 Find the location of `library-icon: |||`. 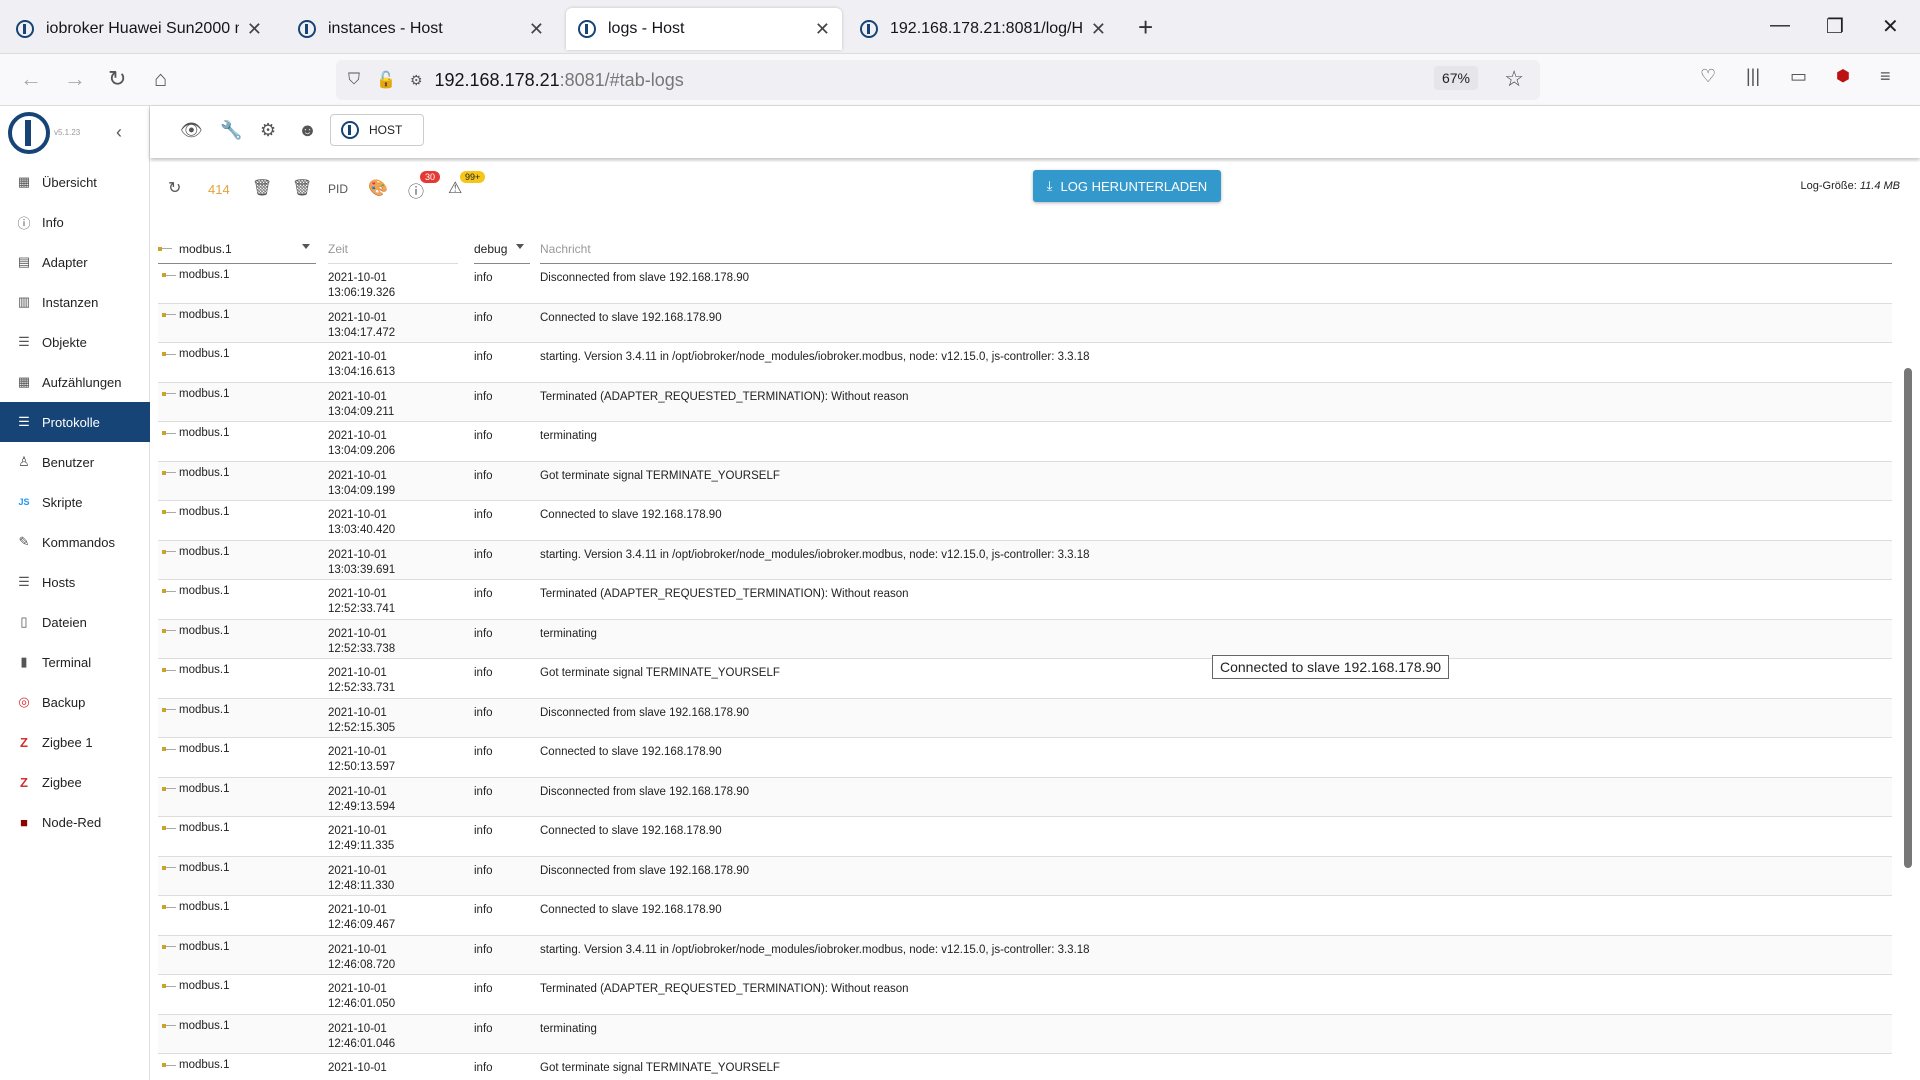

library-icon: ||| is located at coordinates (1753, 76).